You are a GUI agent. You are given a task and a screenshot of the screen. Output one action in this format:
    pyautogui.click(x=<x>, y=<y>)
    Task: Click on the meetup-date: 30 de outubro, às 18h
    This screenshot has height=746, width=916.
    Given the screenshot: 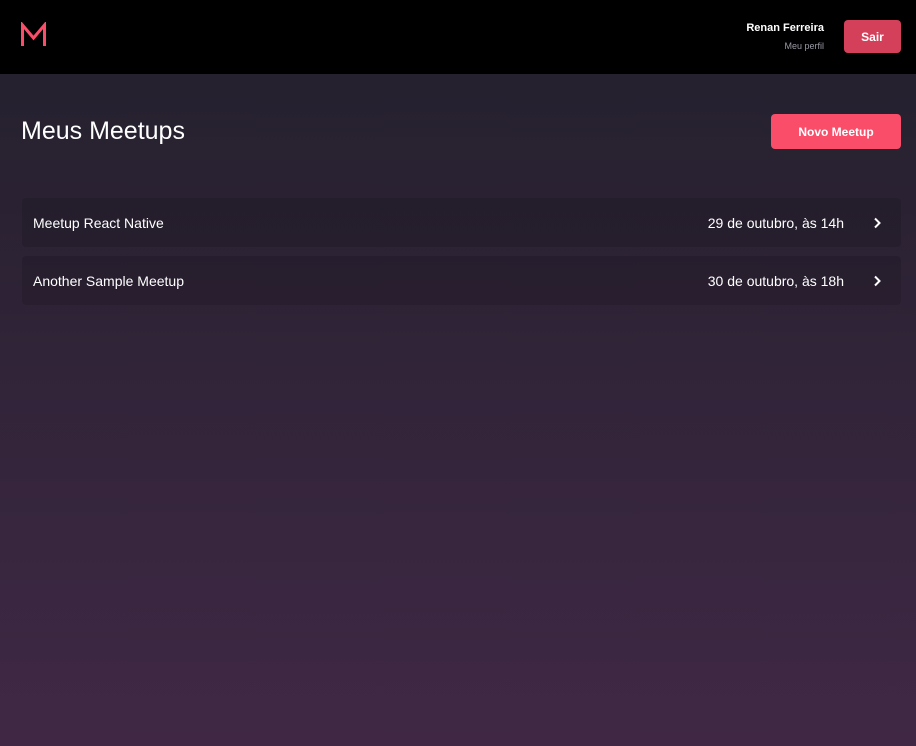 What is the action you would take?
    pyautogui.click(x=775, y=281)
    